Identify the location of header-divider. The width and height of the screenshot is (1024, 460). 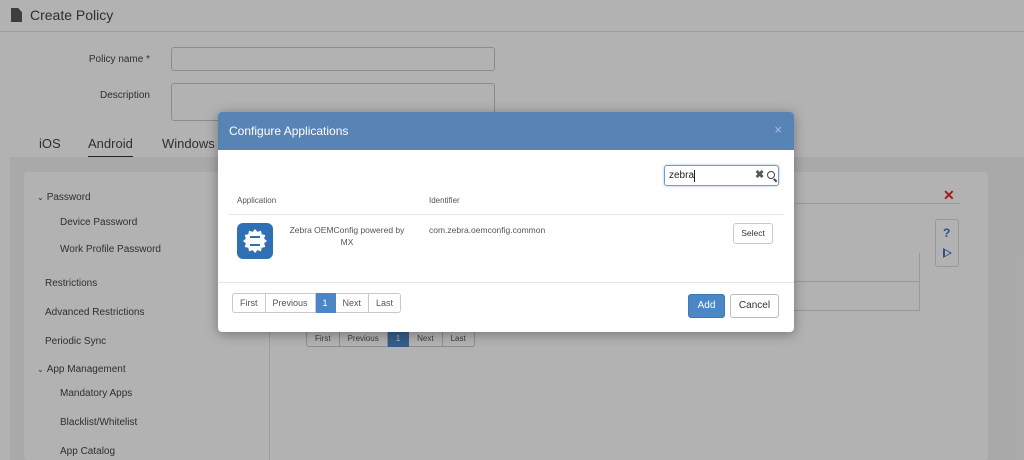
(506, 214).